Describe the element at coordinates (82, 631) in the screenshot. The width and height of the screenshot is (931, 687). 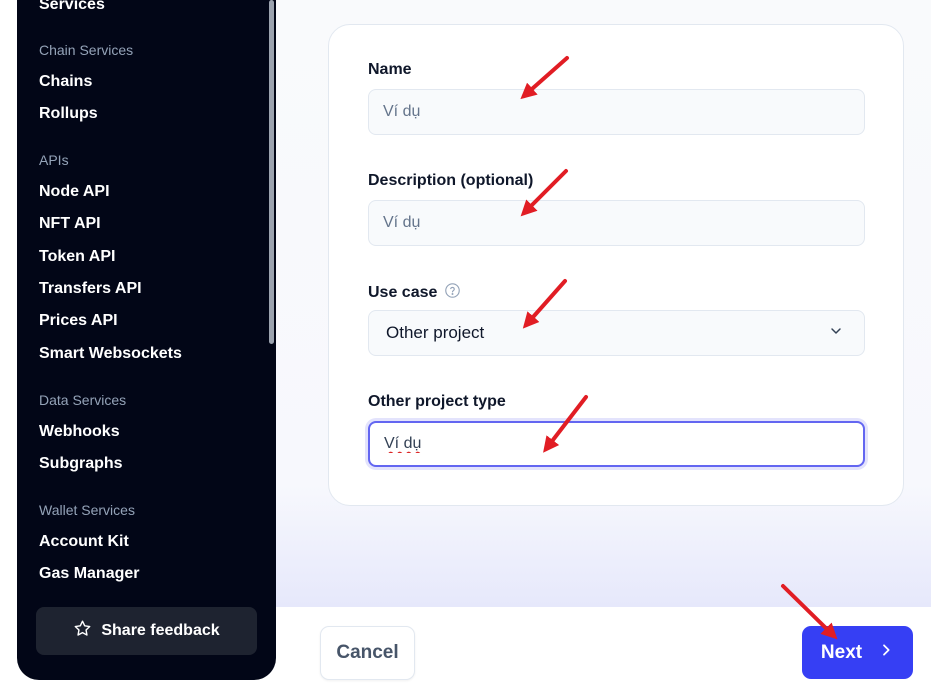
I see `star-outline-icon` at that location.